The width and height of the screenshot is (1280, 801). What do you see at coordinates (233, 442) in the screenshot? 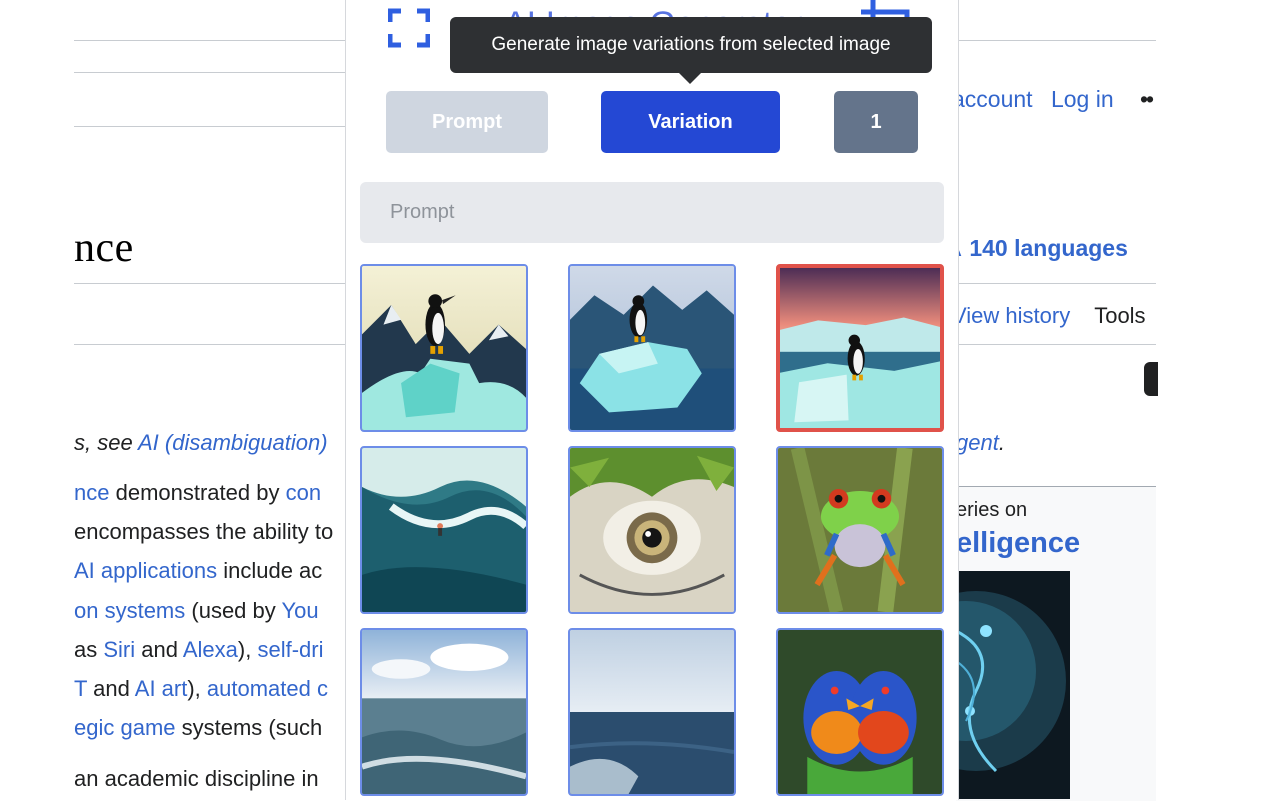
I see `disambiguation-link: AI (disambiguation)` at bounding box center [233, 442].